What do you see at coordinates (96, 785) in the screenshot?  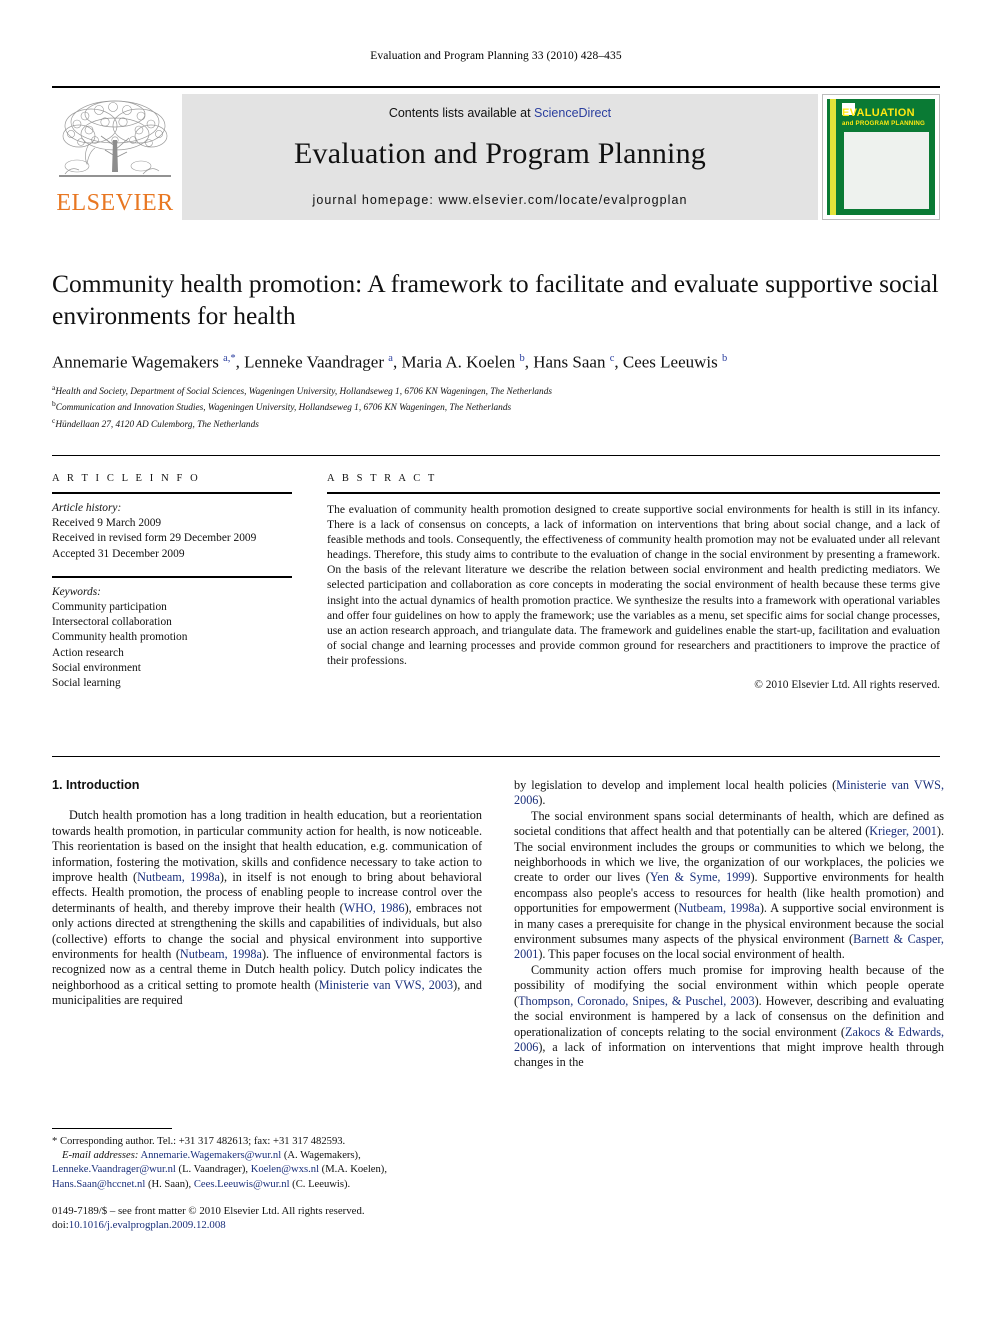 I see `section-heading-introduction: 1. Introduction` at bounding box center [96, 785].